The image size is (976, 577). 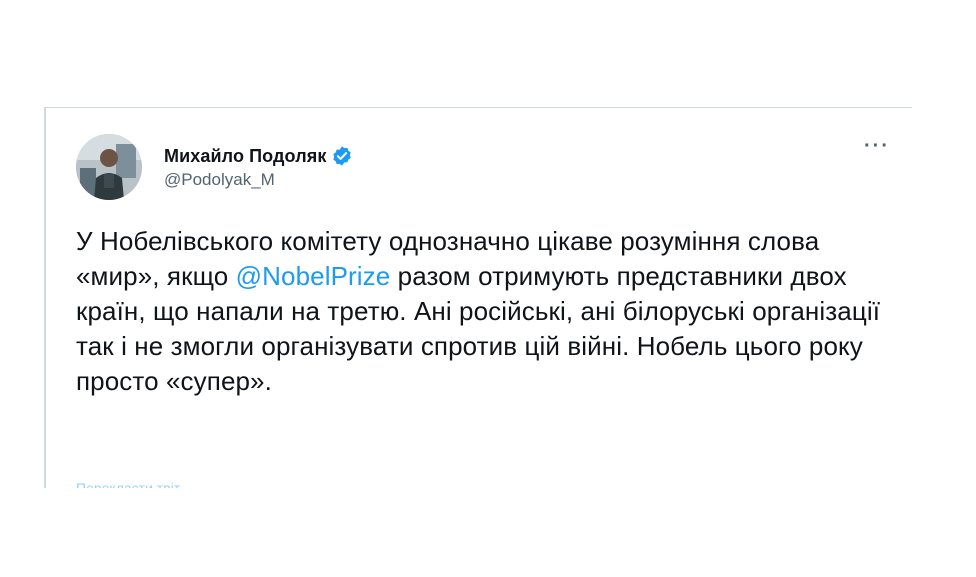 What do you see at coordinates (128, 484) in the screenshot?
I see `translate-tweet-link: Перекласти твіт` at bounding box center [128, 484].